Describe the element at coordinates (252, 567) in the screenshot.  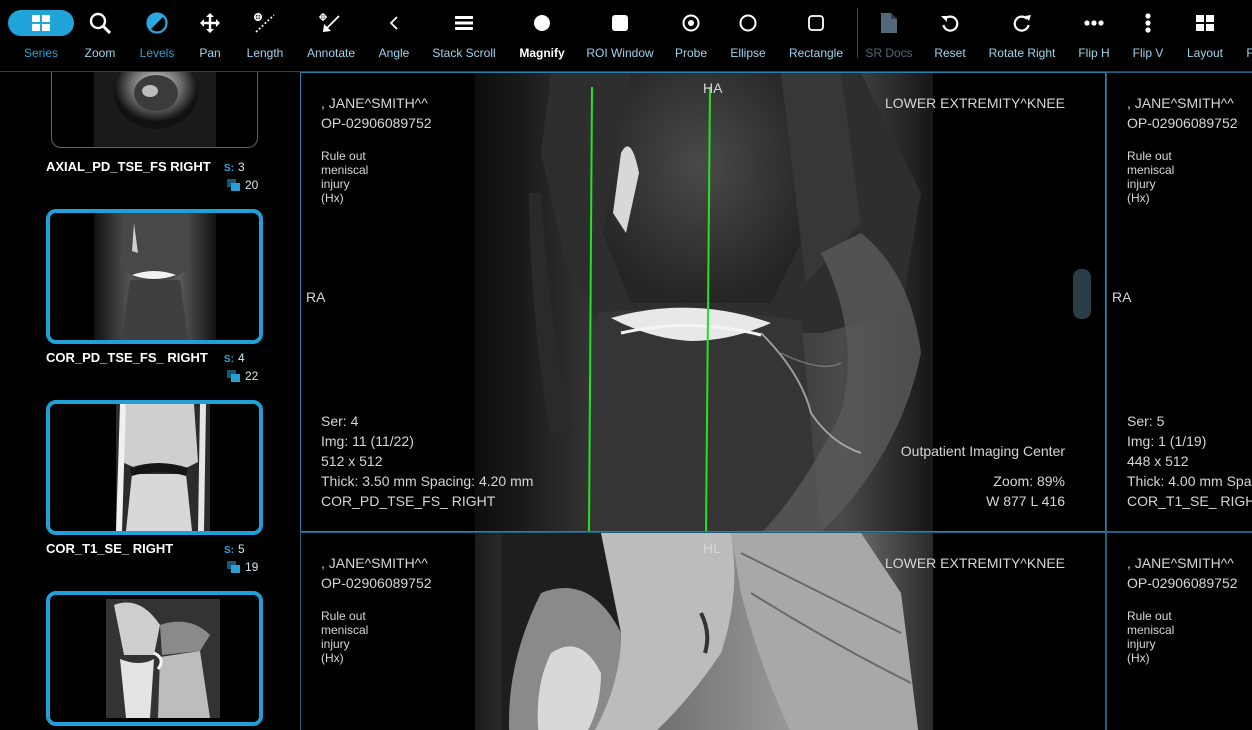
I see `series-image-count-value: 19` at that location.